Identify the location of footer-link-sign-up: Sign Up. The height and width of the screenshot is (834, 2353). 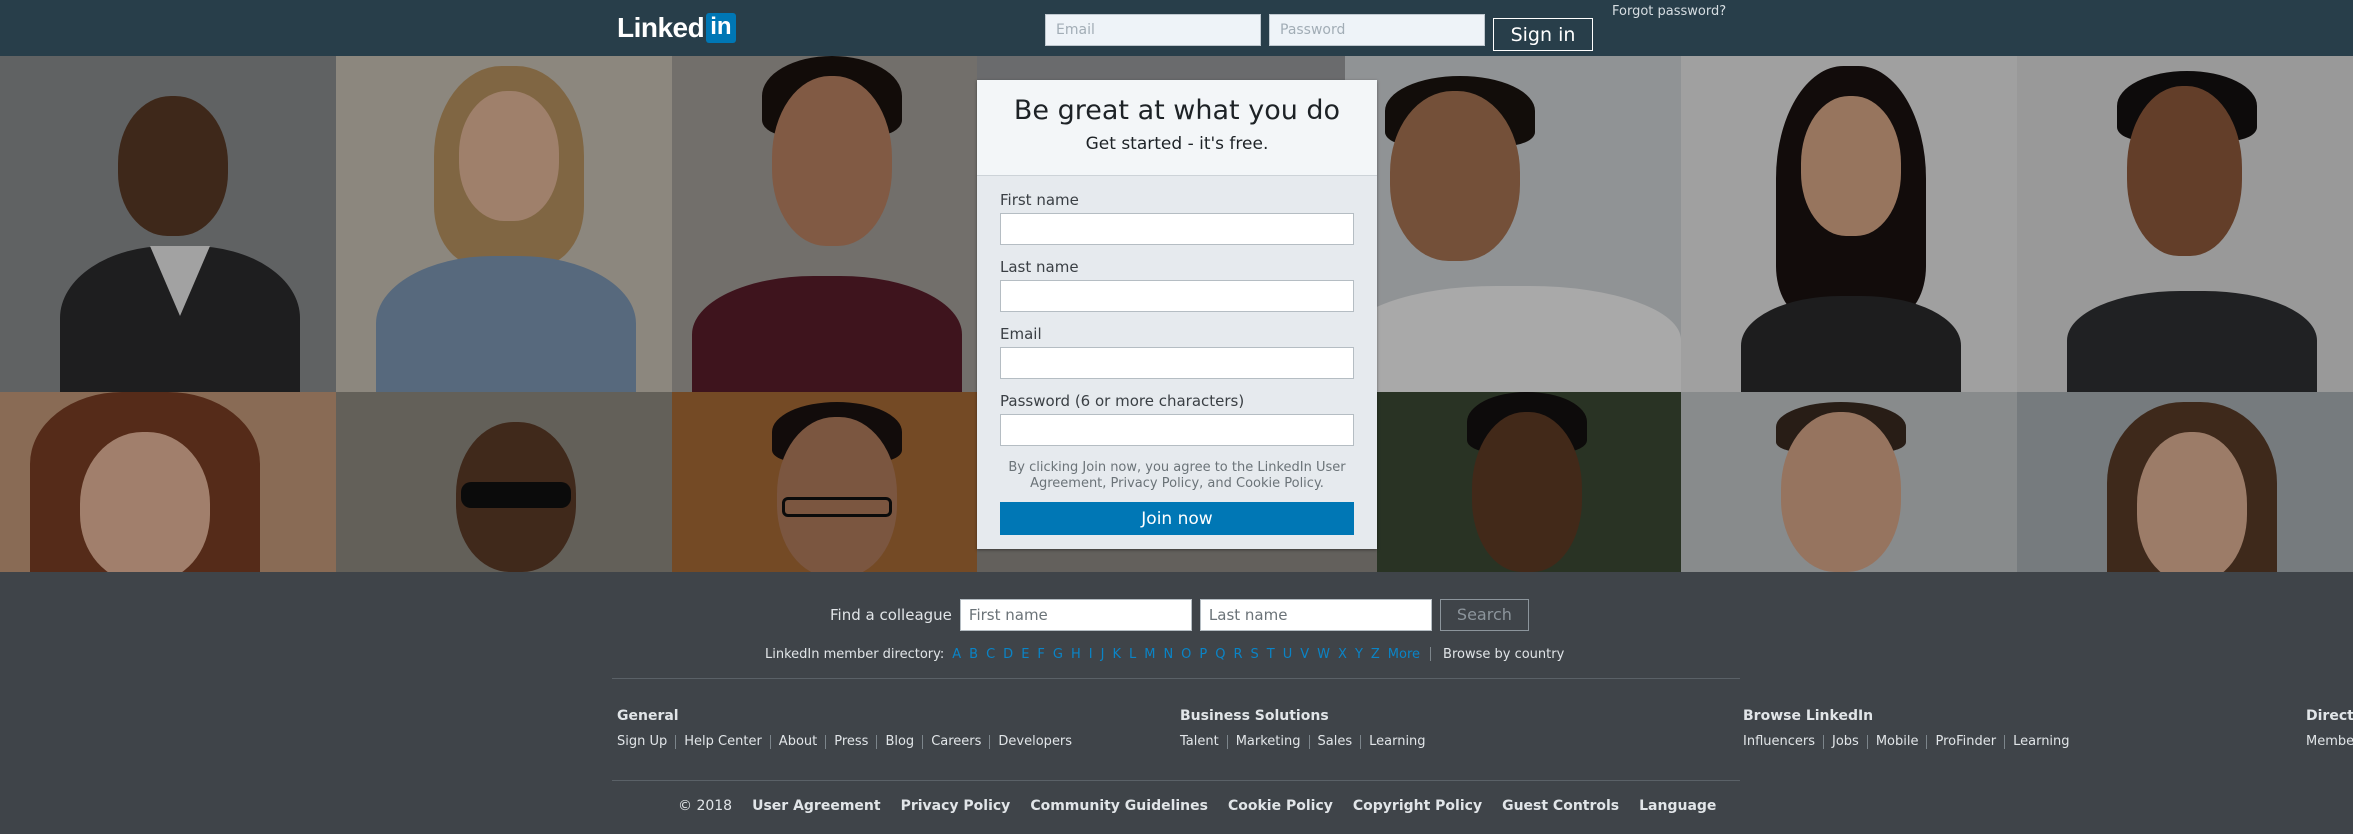
(642, 742).